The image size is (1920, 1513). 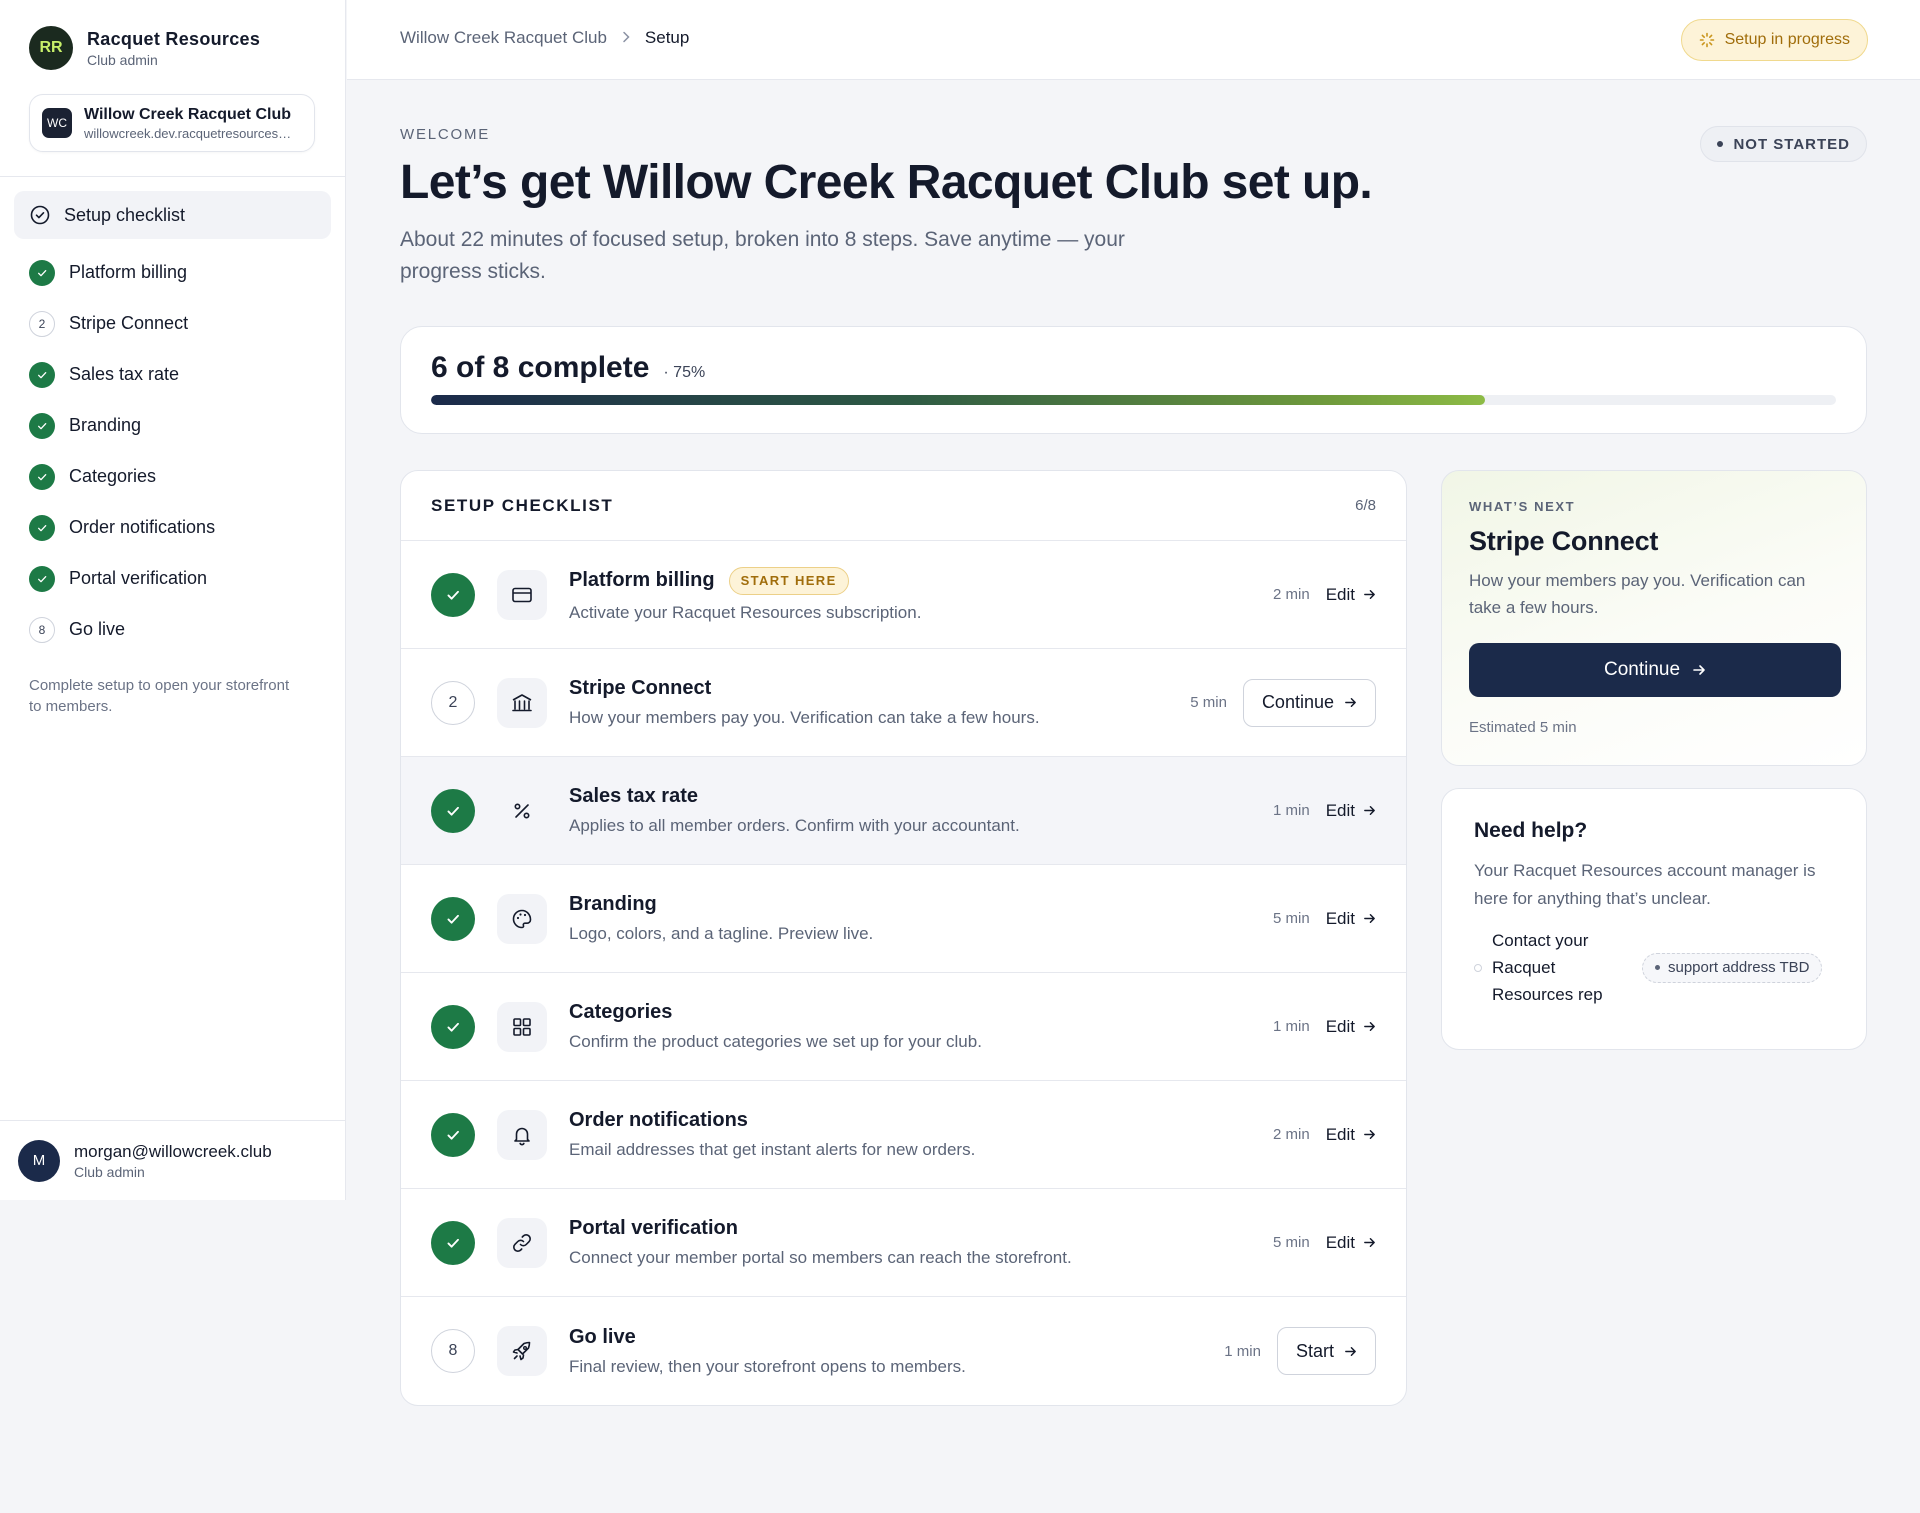 I want to click on sidebar-item-categories: Categories, so click(x=172, y=476).